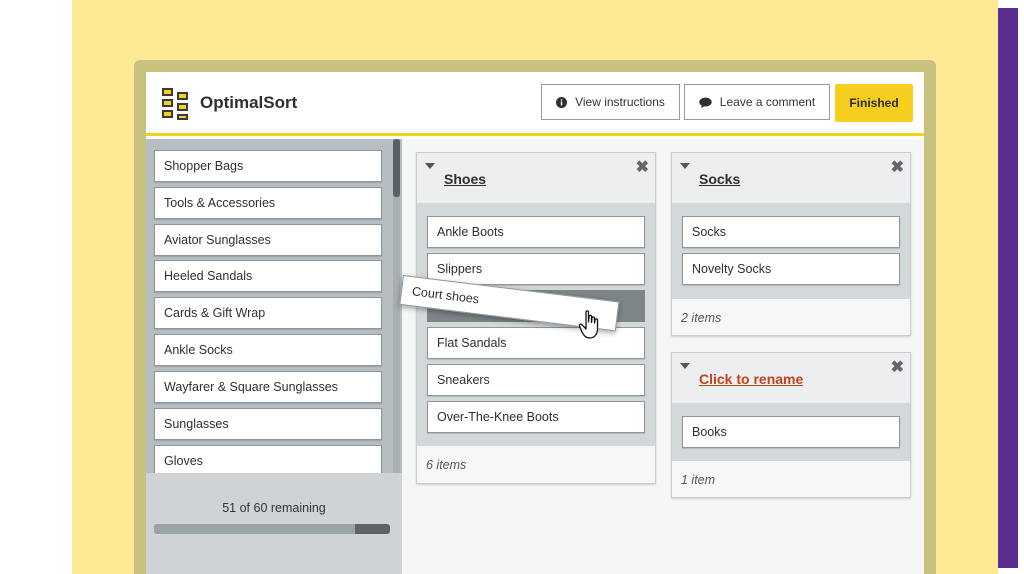  I want to click on sidebar-footer: 51 of 60 remaining, so click(274, 523).